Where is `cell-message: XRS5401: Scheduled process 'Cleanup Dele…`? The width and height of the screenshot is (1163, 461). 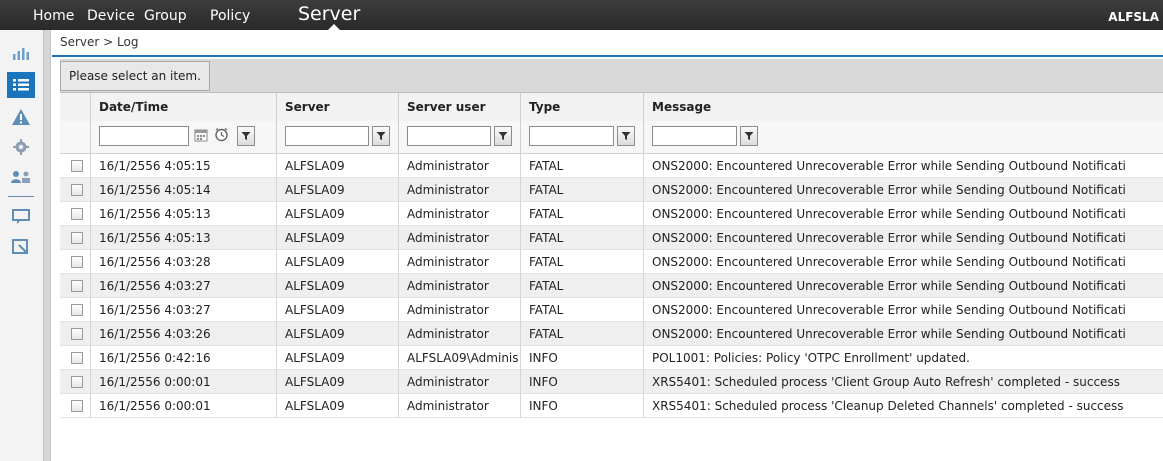 cell-message: XRS5401: Scheduled process 'Cleanup Dele… is located at coordinates (903, 406).